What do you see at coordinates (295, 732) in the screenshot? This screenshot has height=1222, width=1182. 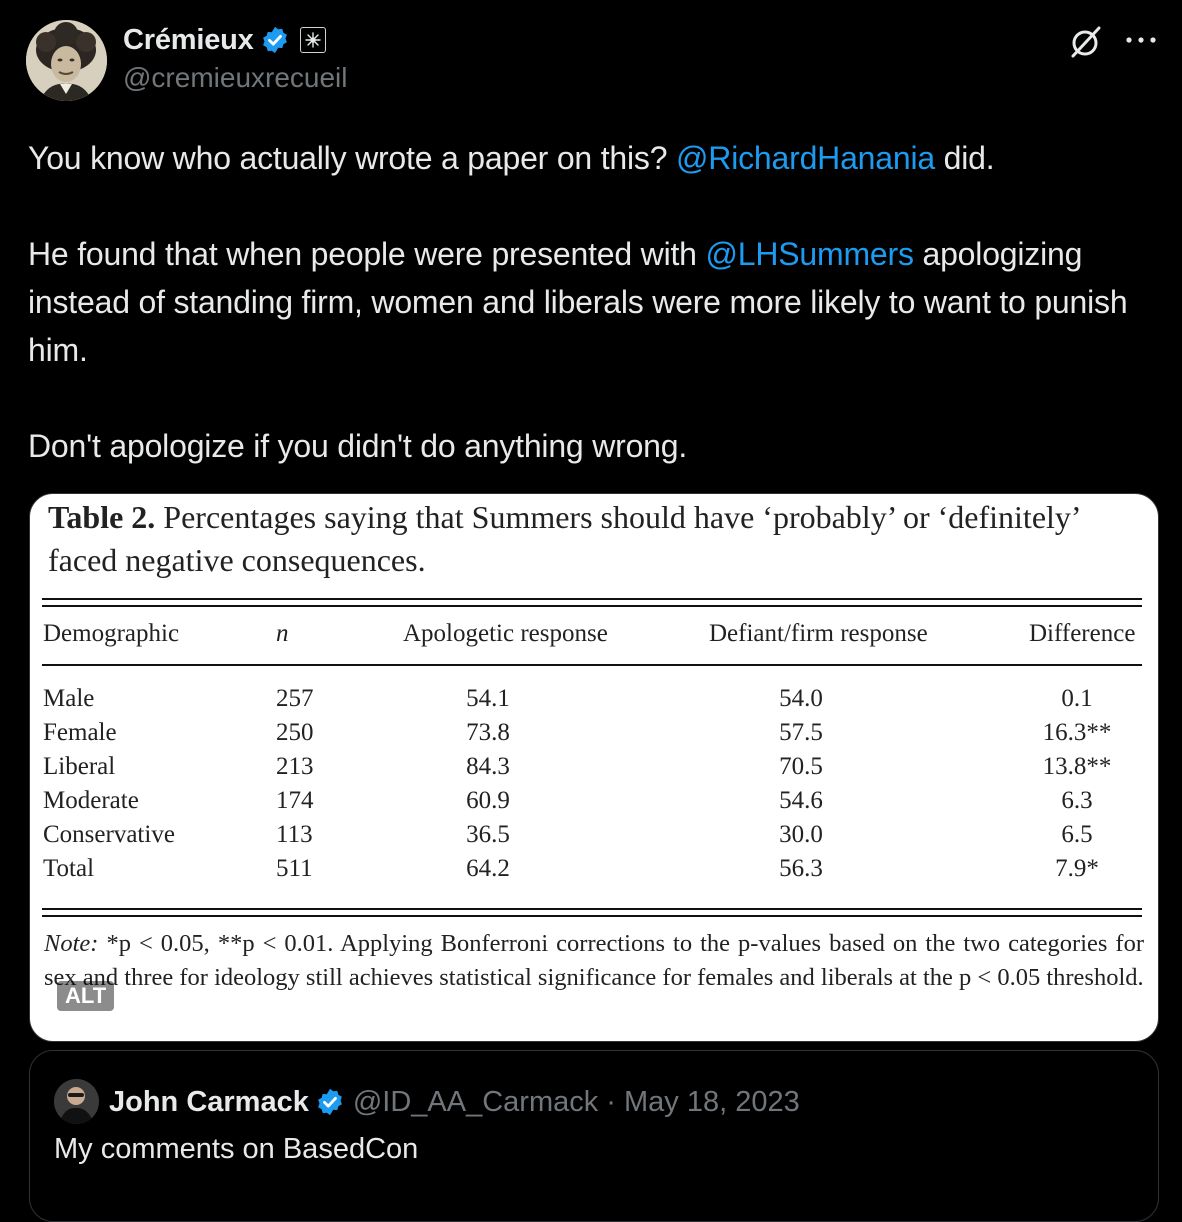 I see `table-cell: 250` at bounding box center [295, 732].